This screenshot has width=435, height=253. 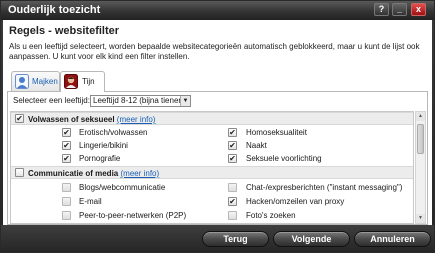 What do you see at coordinates (212, 172) in the screenshot?
I see `category-group-row: Communicatie of media (meer info)` at bounding box center [212, 172].